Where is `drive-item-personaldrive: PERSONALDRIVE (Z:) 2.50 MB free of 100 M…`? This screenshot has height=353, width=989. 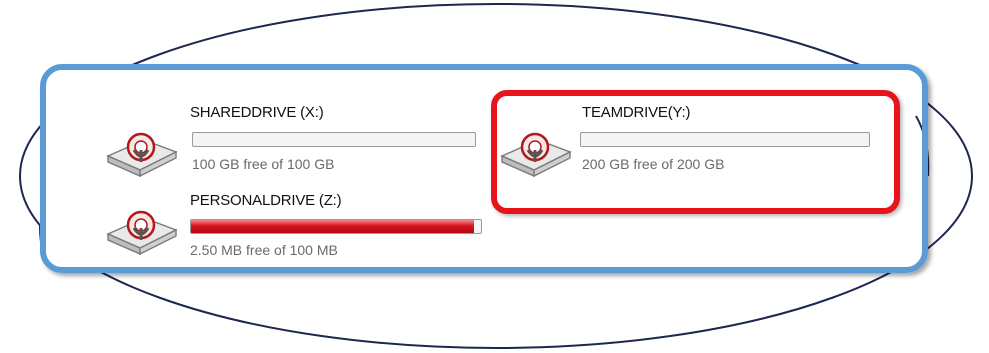 drive-item-personaldrive: PERSONALDRIVE (Z:) 2.50 MB free of 100 M… is located at coordinates (299, 228).